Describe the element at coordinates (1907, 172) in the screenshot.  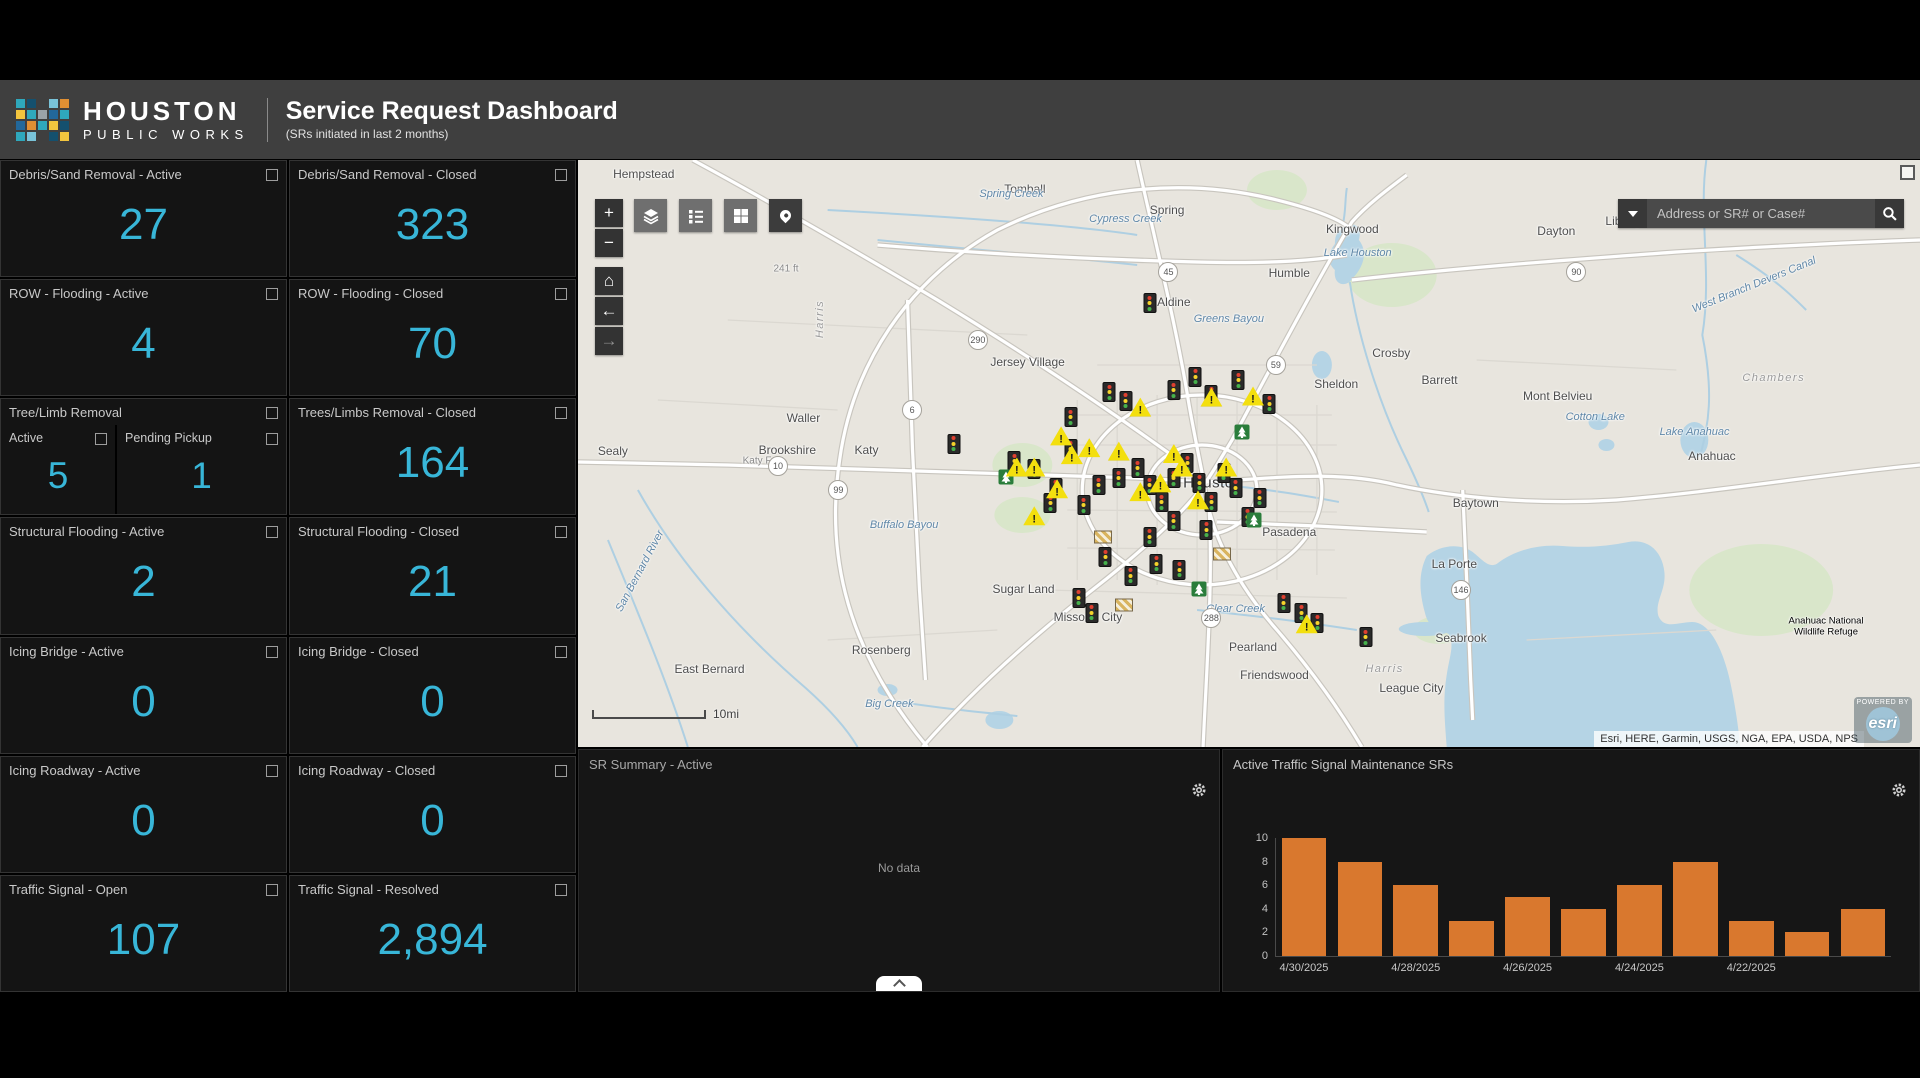
I see `map-expand-icon` at that location.